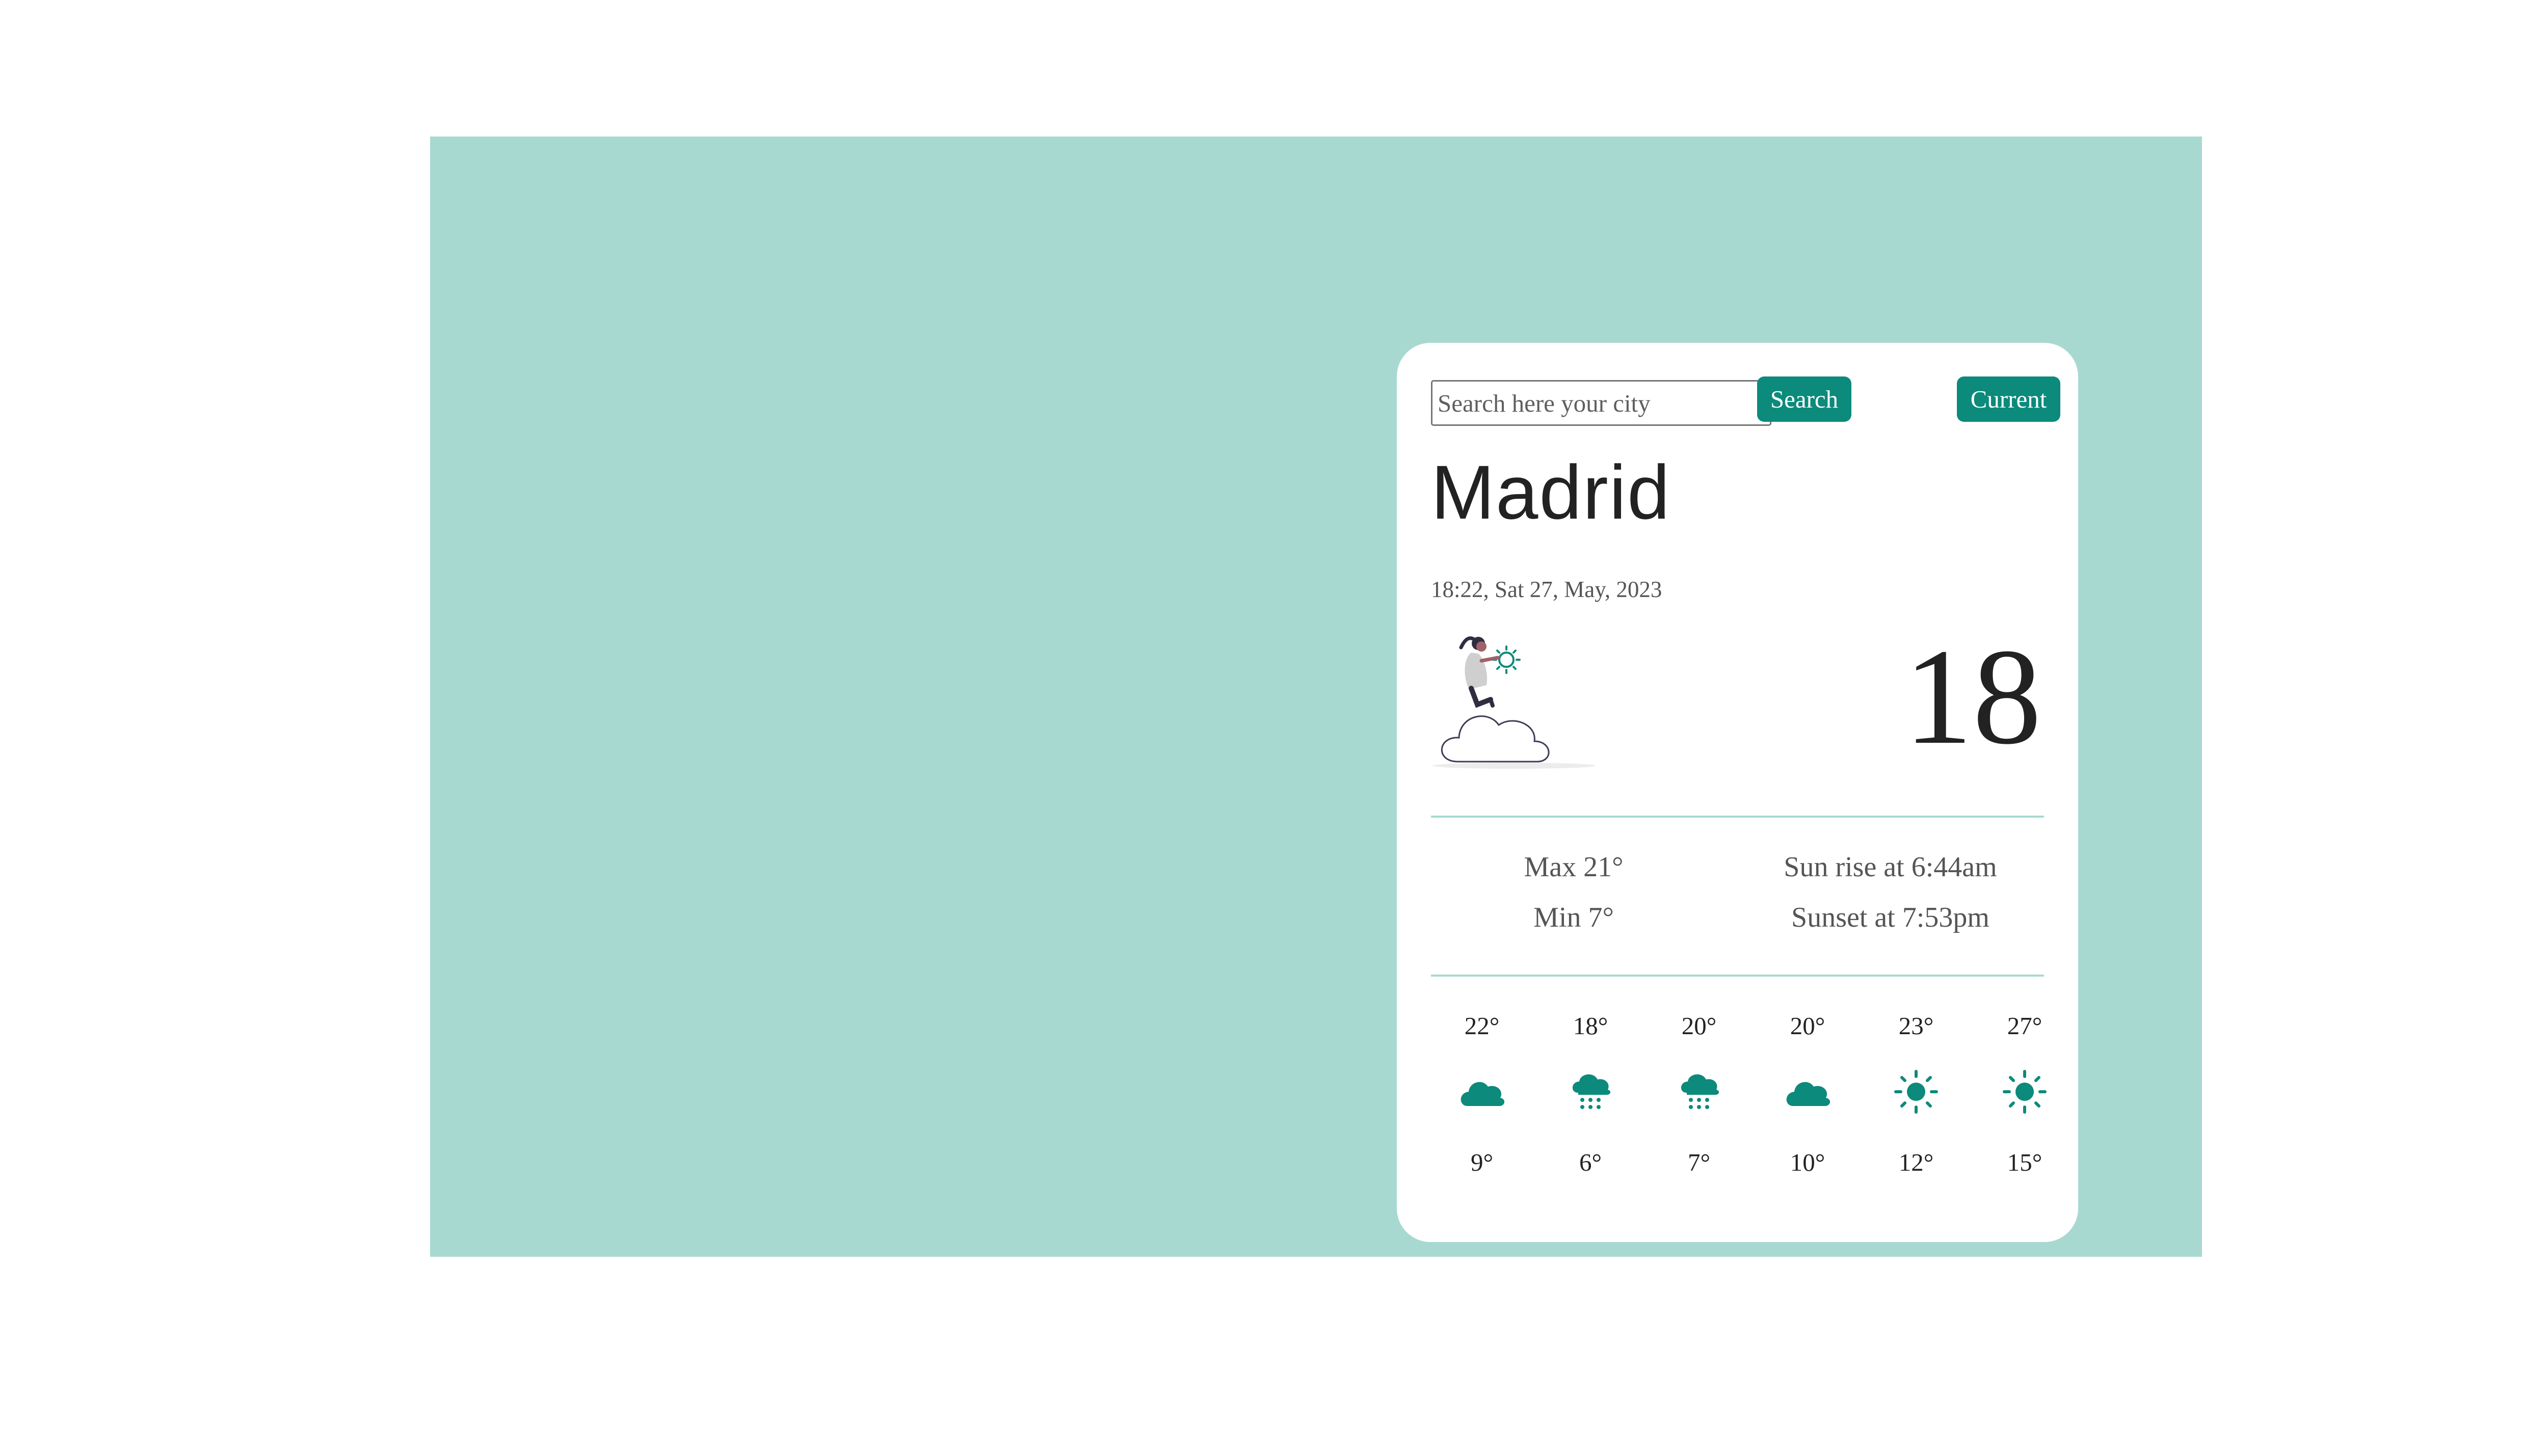  I want to click on date-time: 18:22, Sat 27, May, 2023, so click(1547, 590).